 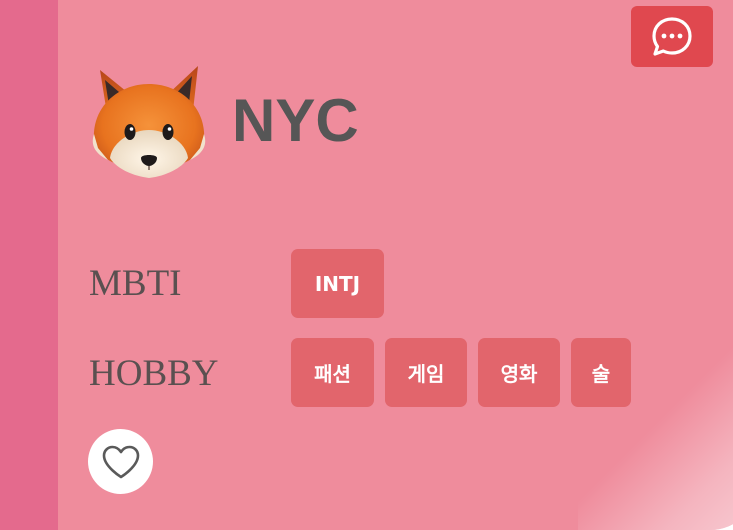 I want to click on hobby-tag: 패션, so click(x=332, y=372).